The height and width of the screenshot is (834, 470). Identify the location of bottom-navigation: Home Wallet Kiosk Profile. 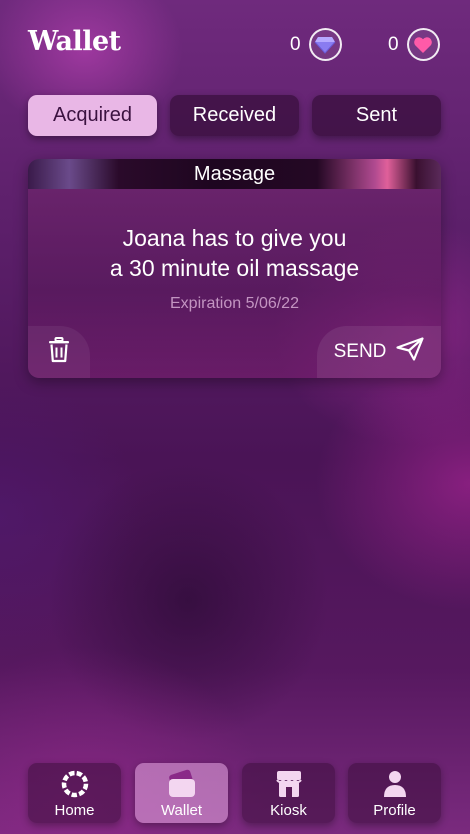
(234, 793).